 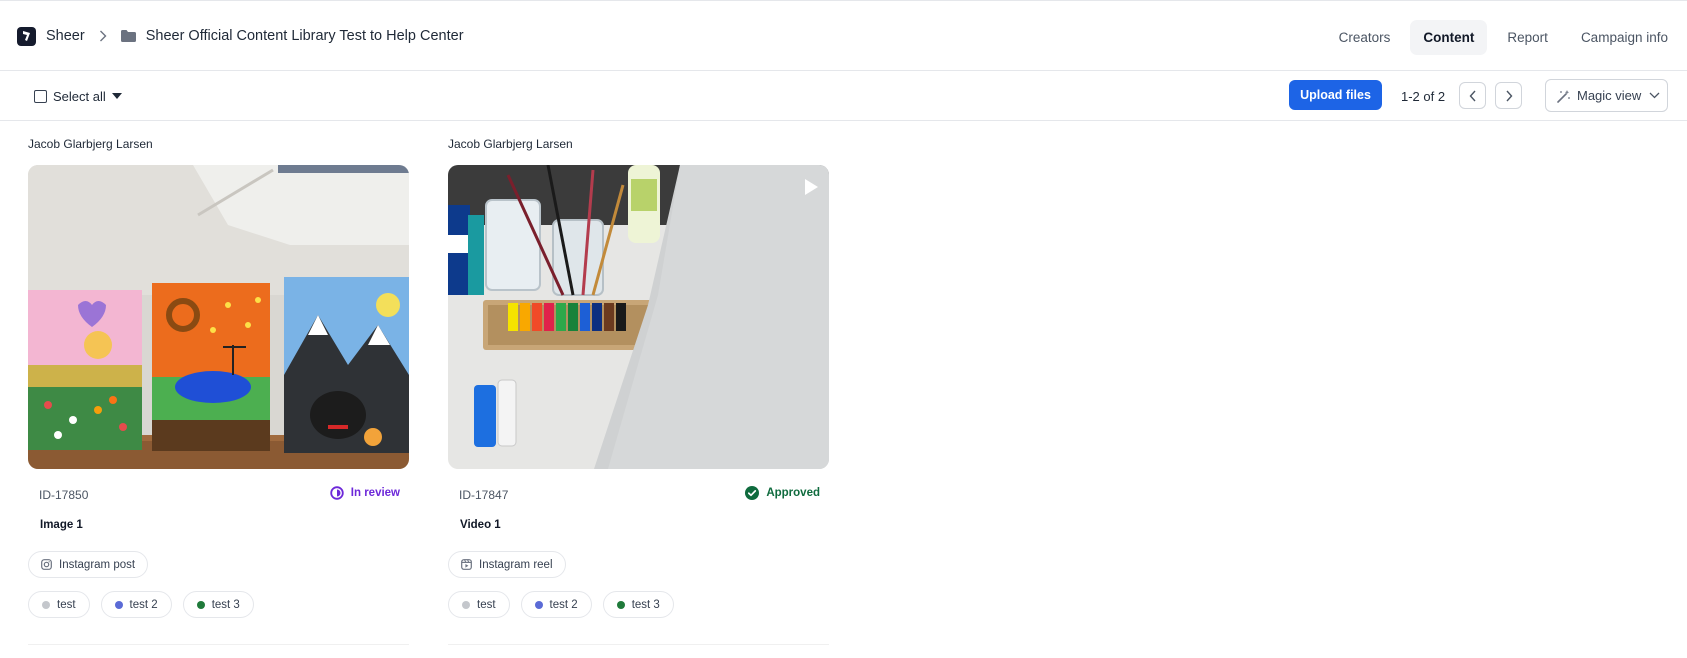 I want to click on magic-view-label: Magic view, so click(x=1609, y=95).